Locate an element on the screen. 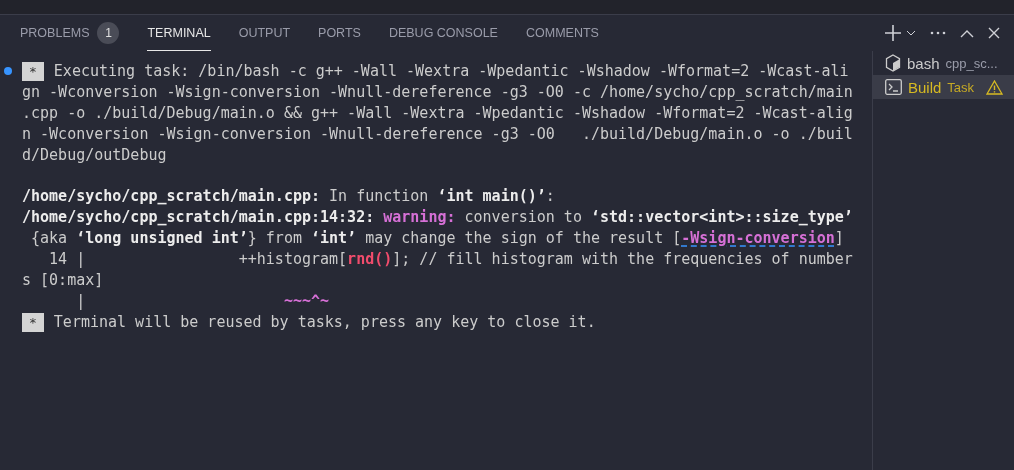 The image size is (1014, 470). terminal-text: .cpp -o ./build/Debug/main.o && g++ -Wall -Wextra -Wpedantic -Wshadow -Wformat=2 -Wcast-alig is located at coordinates (437, 113).